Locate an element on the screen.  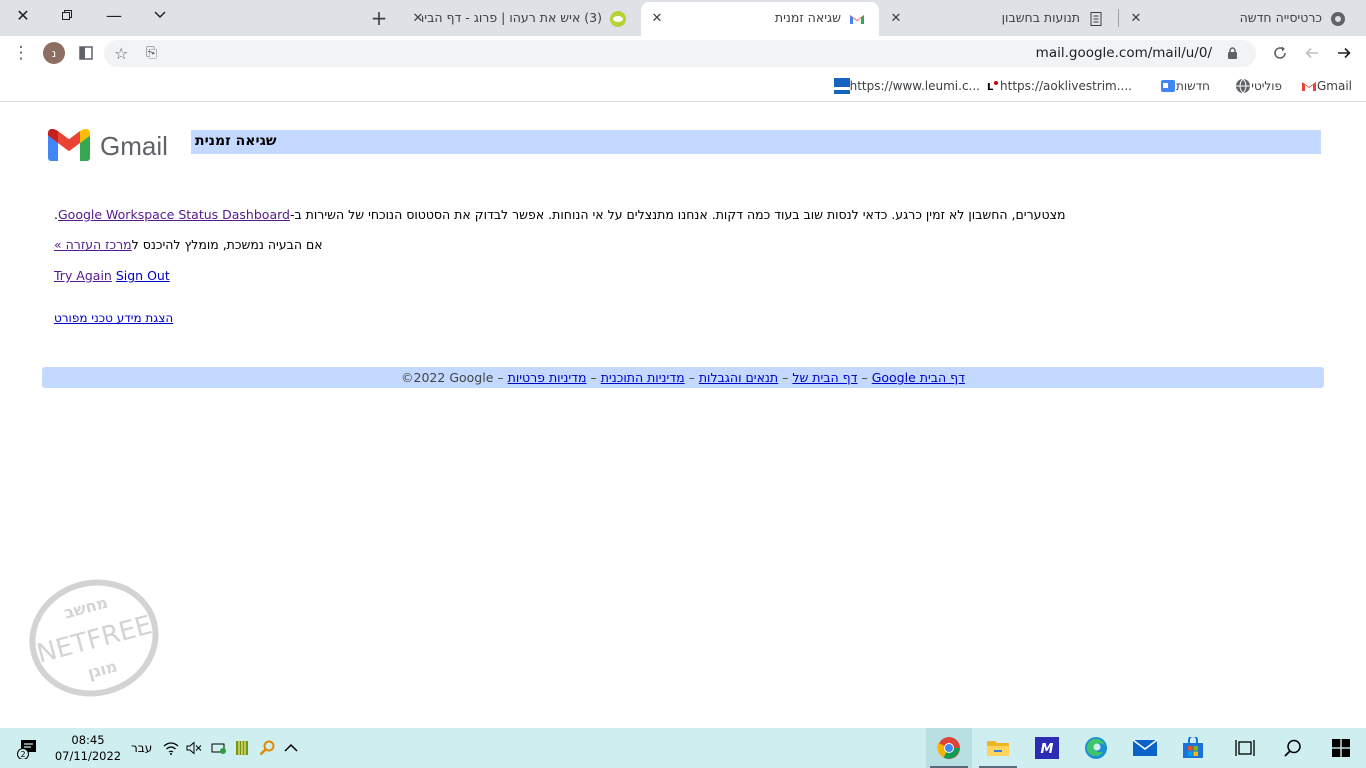
restore-icon is located at coordinates (67, 15).